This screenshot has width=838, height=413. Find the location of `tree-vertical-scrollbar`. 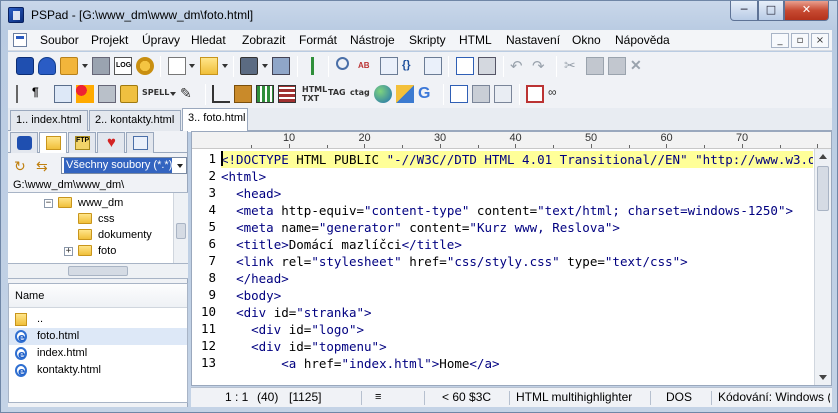

tree-vertical-scrollbar is located at coordinates (180, 228).